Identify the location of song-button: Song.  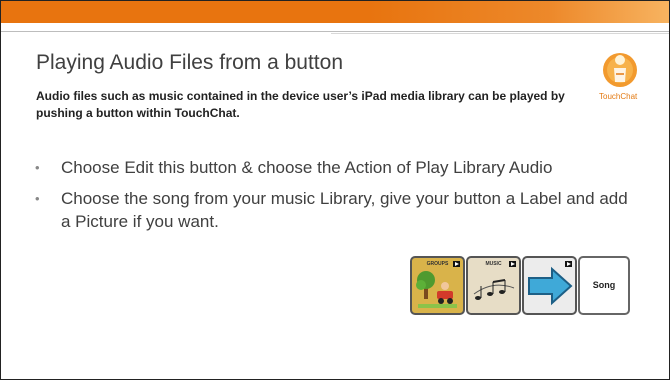
(604, 285).